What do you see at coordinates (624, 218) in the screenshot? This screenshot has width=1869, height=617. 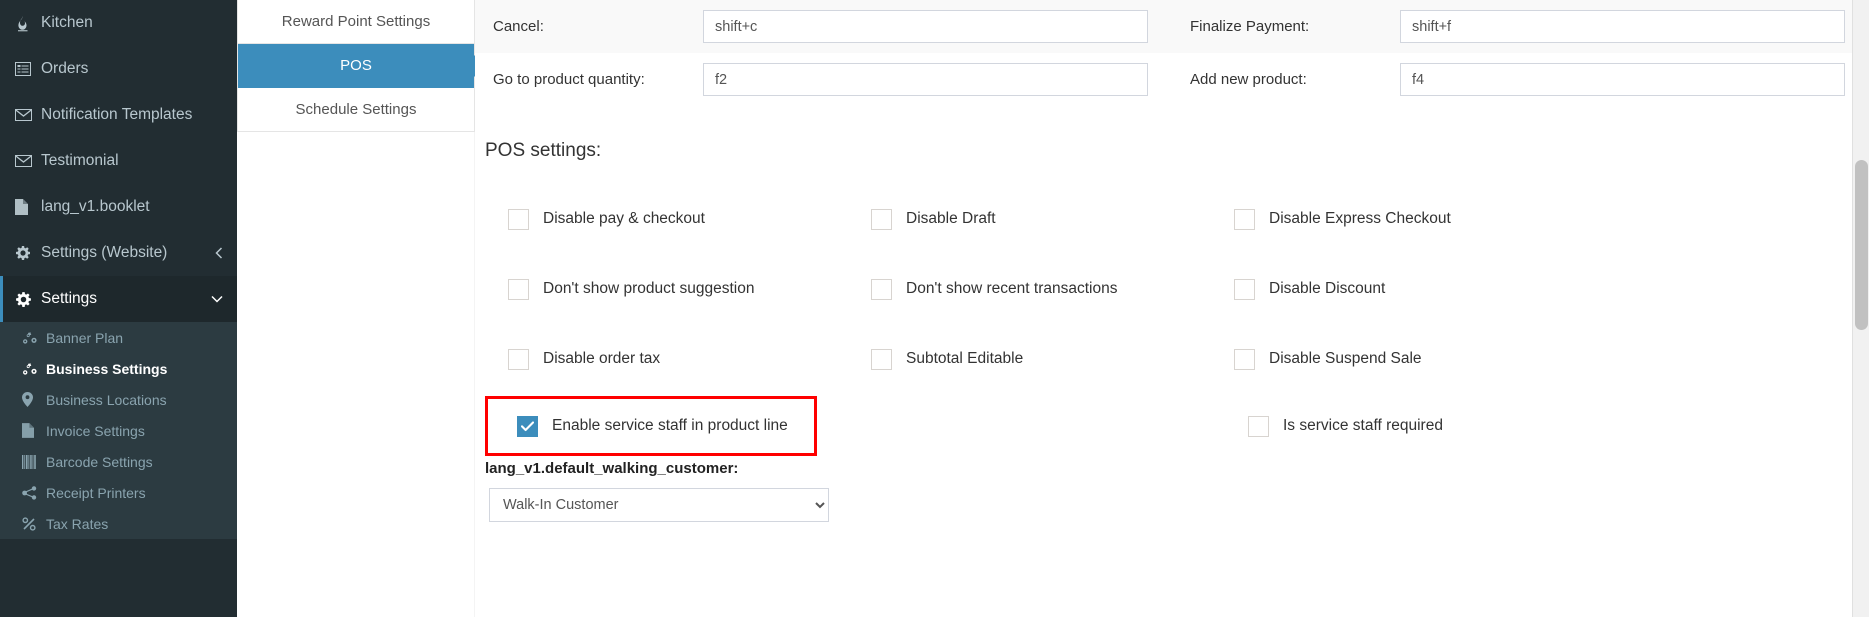 I see `checkbox-label: Disable pay & checkout` at bounding box center [624, 218].